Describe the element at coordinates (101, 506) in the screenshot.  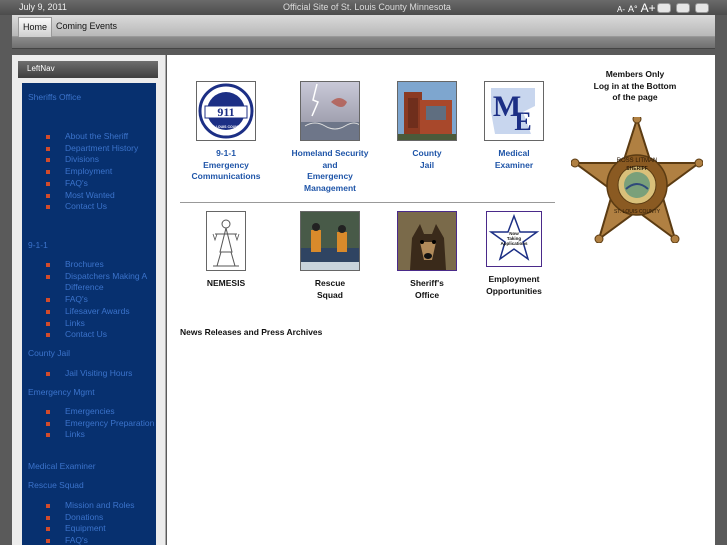
I see `nav-item: Mission and Roles` at that location.